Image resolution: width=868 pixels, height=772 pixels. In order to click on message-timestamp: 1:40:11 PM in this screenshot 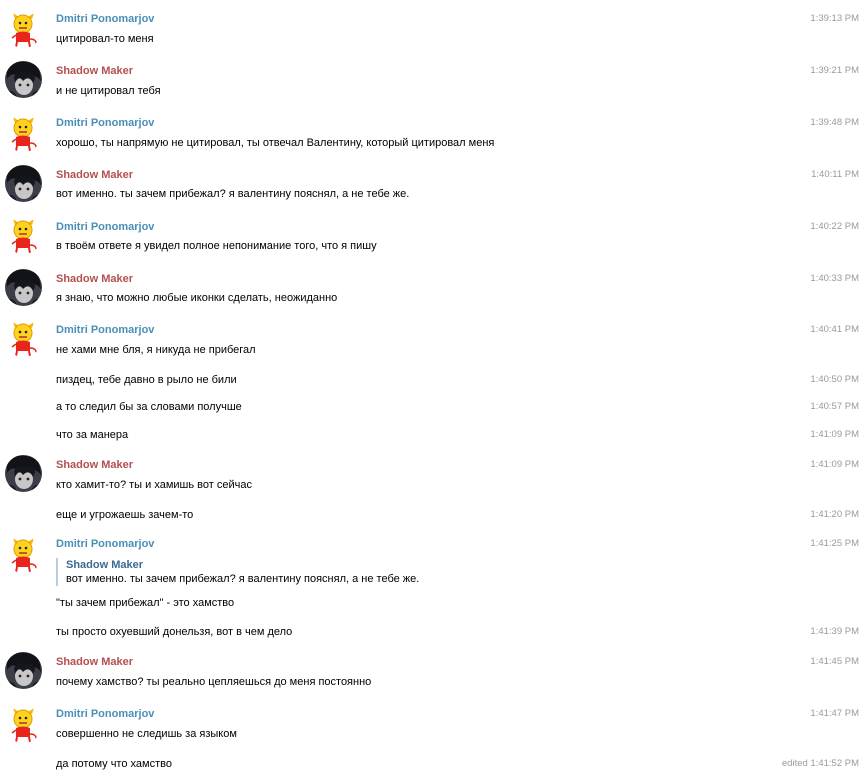, I will do `click(835, 174)`.